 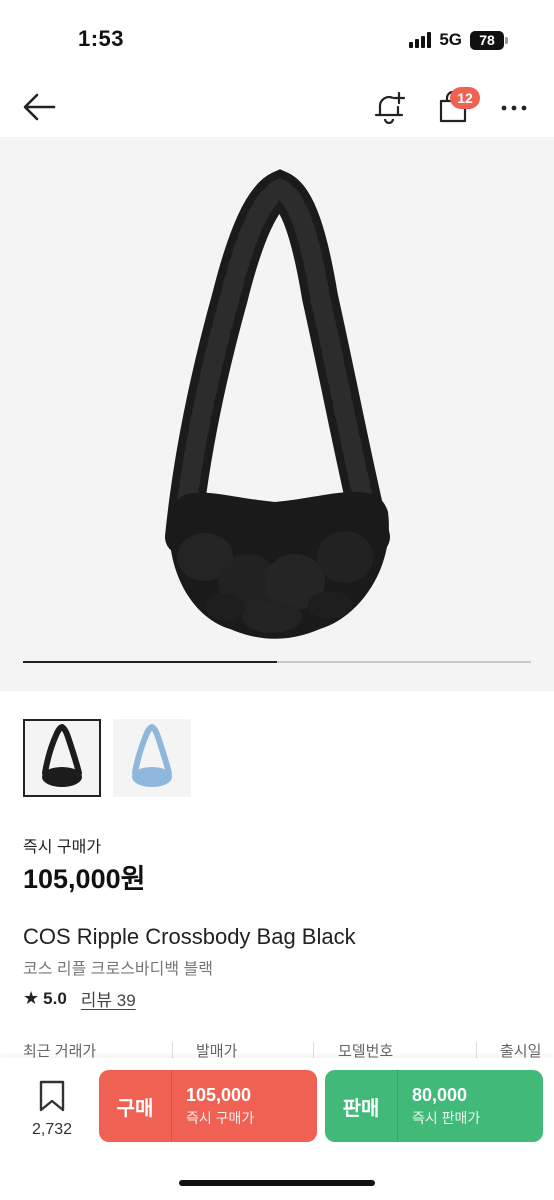 I want to click on buy-button: 구매 105,000 즉시 구매가, so click(x=208, y=1106).